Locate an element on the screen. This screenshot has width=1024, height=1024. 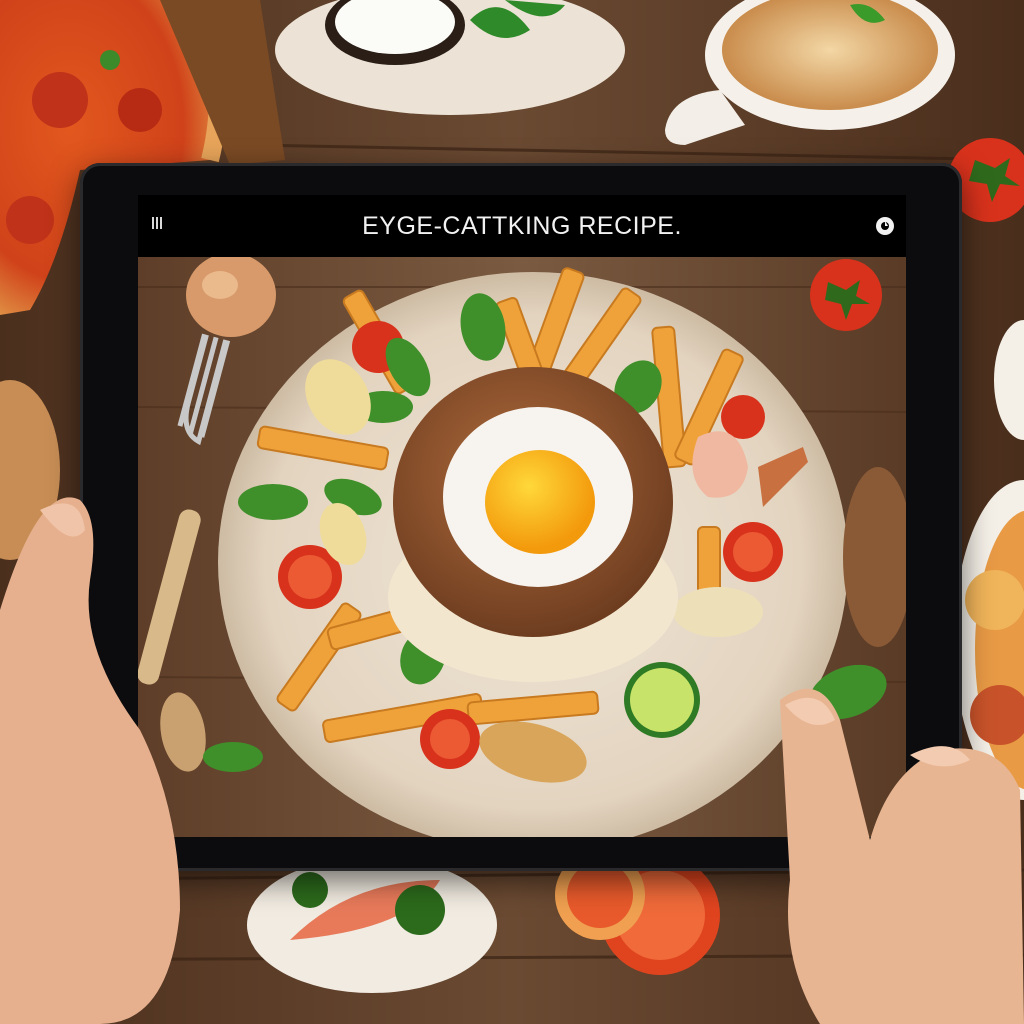
menu-icon is located at coordinates (159, 224).